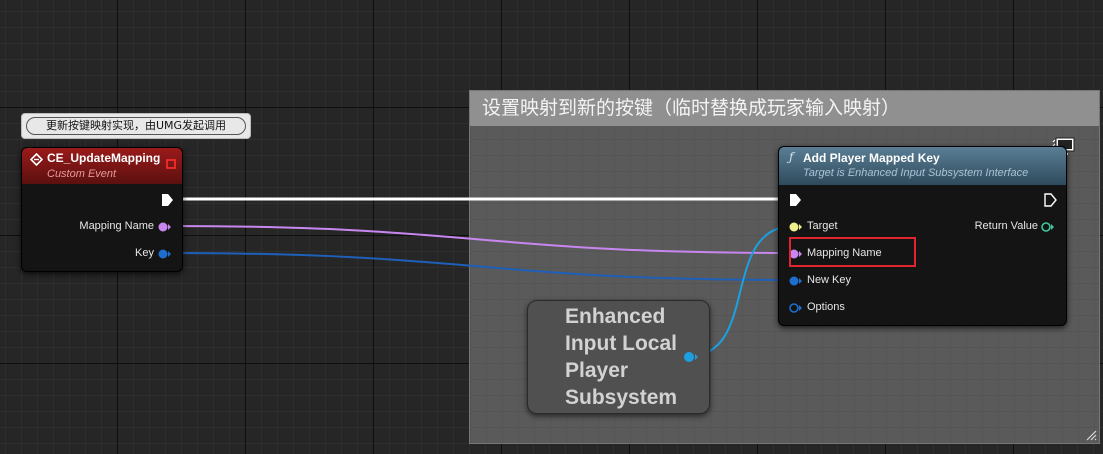  What do you see at coordinates (796, 281) in the screenshot?
I see `new-key-in-pin` at bounding box center [796, 281].